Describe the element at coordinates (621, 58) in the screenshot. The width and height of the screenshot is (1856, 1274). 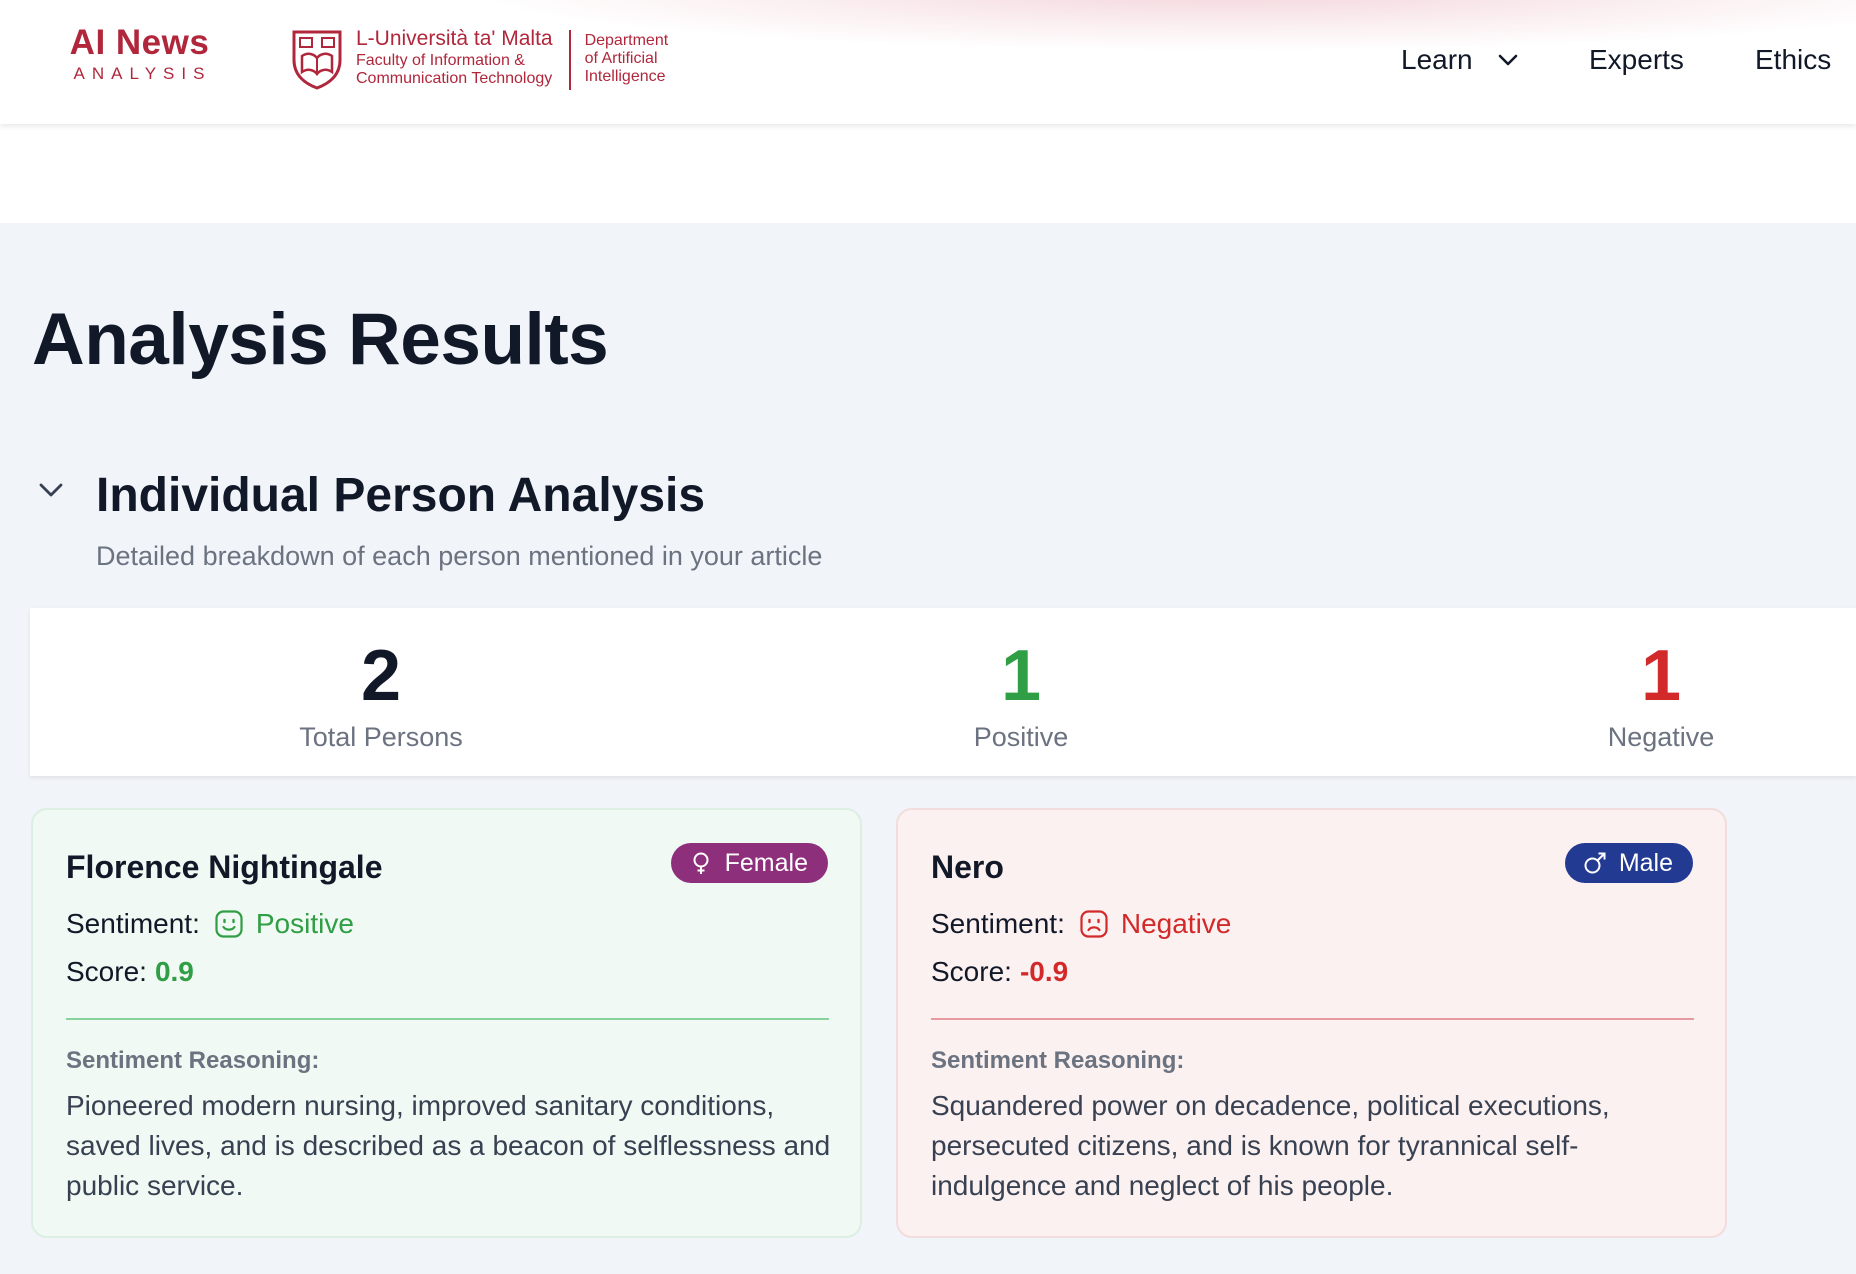
I see `department-line-2: of Artificial` at that location.